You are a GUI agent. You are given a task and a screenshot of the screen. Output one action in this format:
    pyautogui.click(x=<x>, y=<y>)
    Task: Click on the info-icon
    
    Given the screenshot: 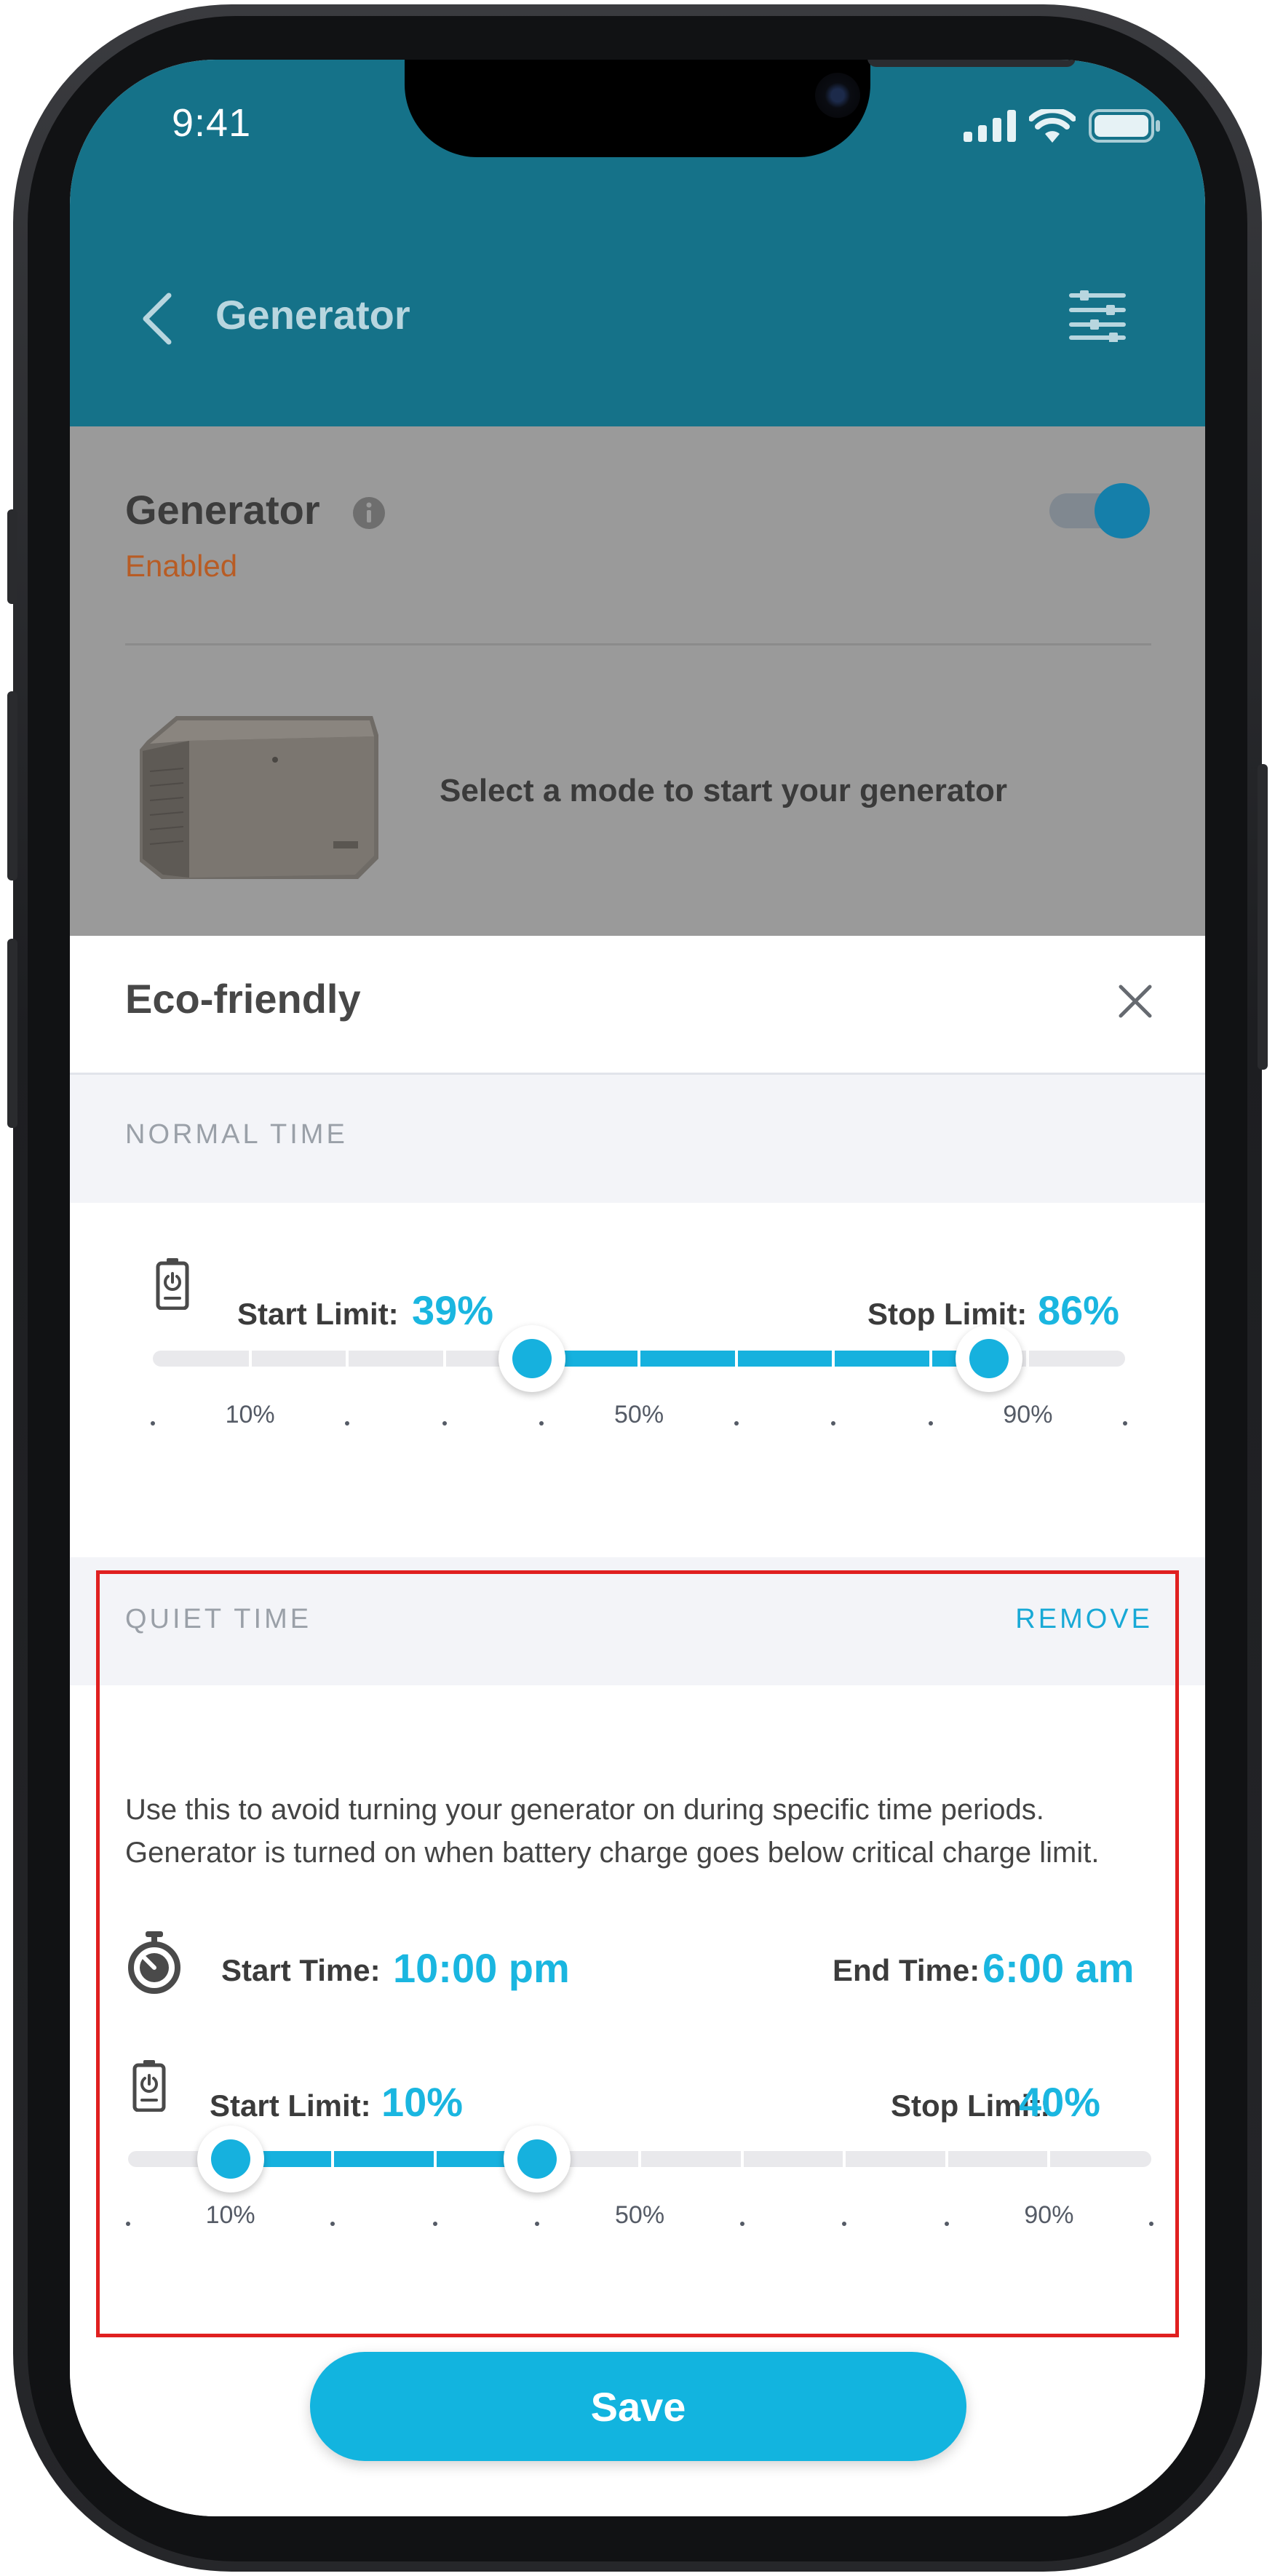 What is the action you would take?
    pyautogui.click(x=369, y=513)
    